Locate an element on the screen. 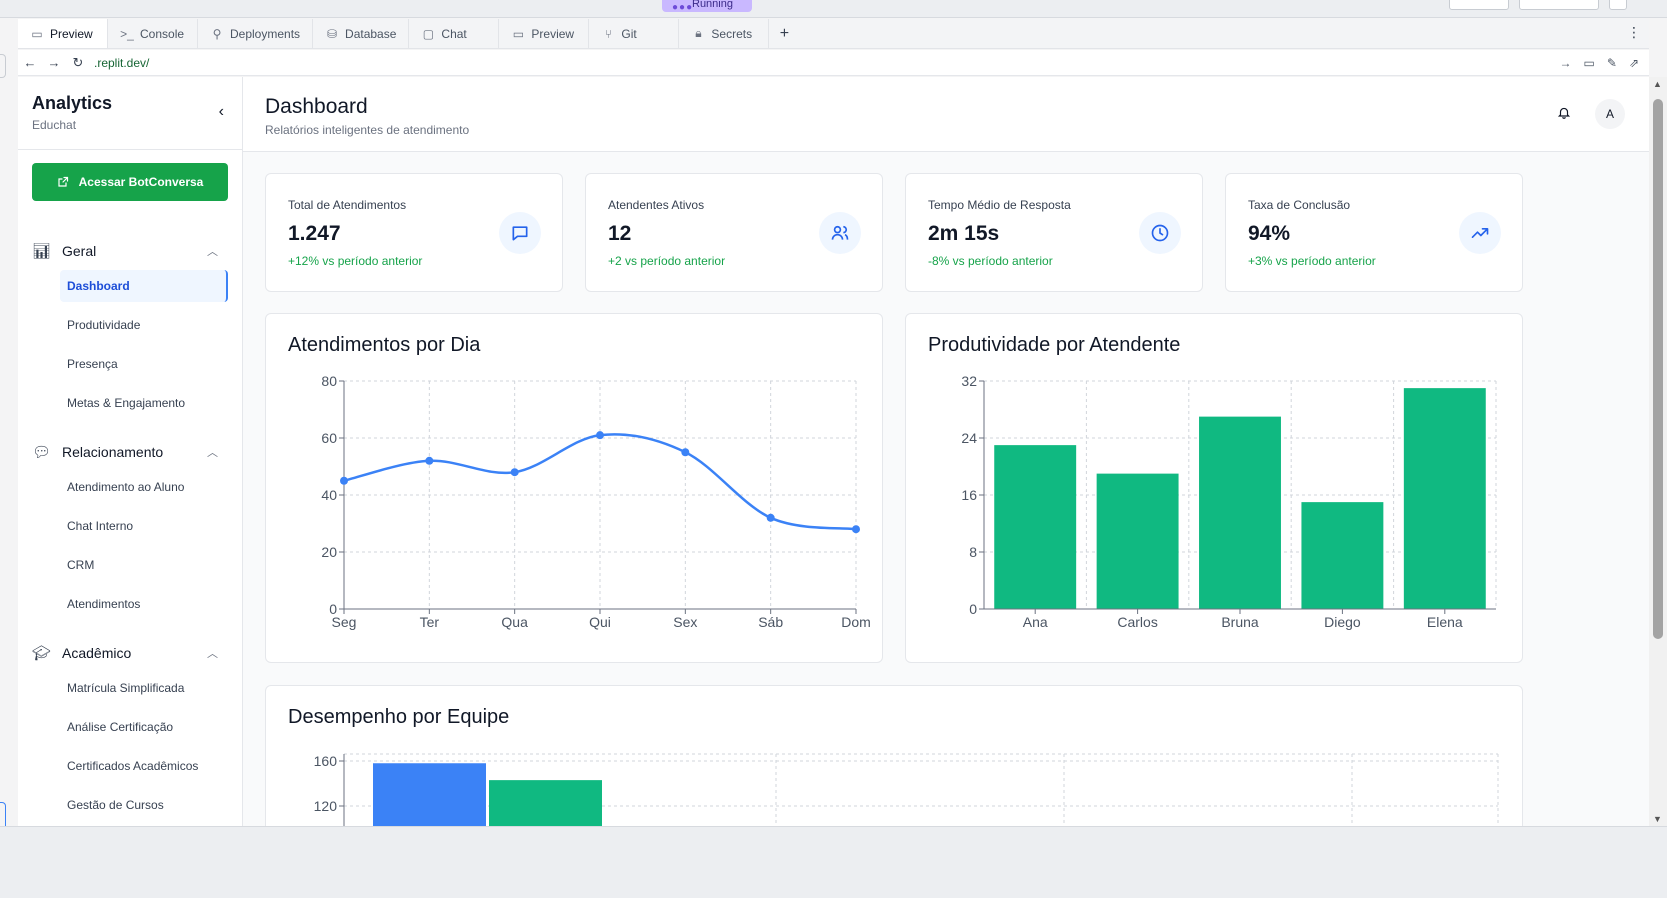 This screenshot has width=1667, height=898. y-tick-label: 60 is located at coordinates (329, 438).